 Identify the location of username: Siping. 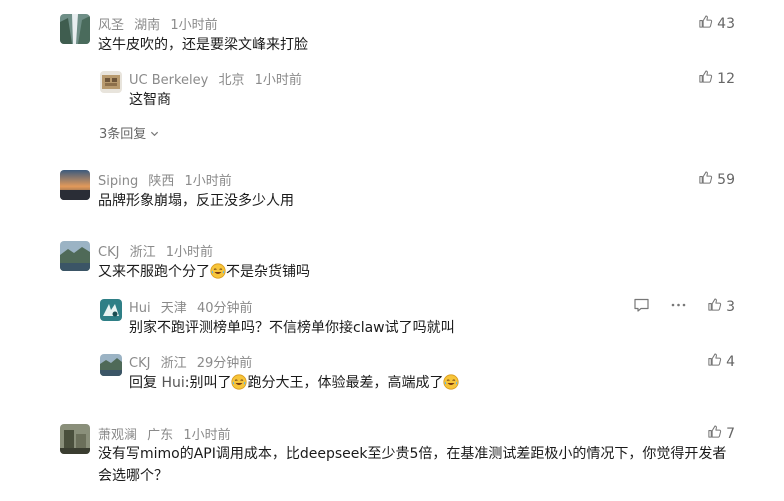
(118, 181).